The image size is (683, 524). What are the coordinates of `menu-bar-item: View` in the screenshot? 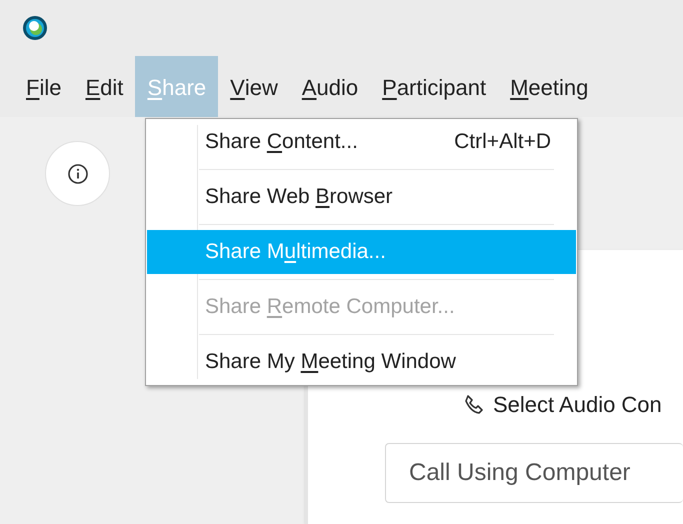 It's located at (254, 86).